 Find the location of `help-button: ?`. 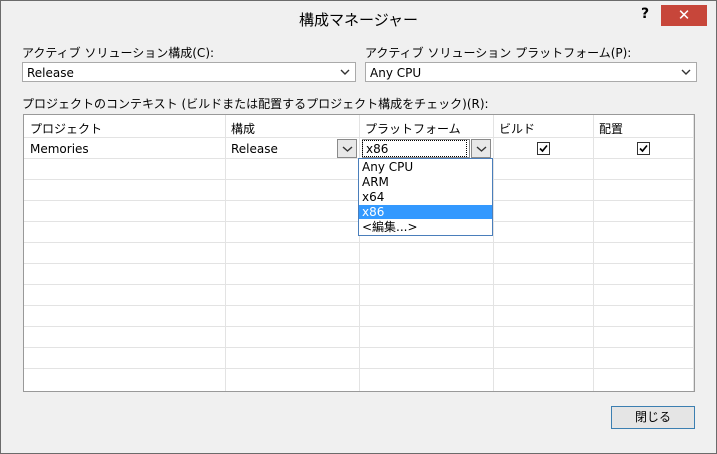

help-button: ? is located at coordinates (645, 14).